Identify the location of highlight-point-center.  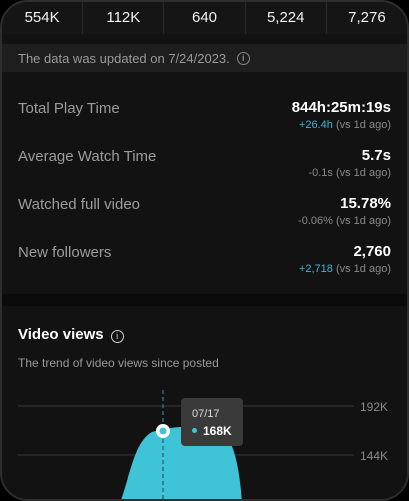
(163, 431).